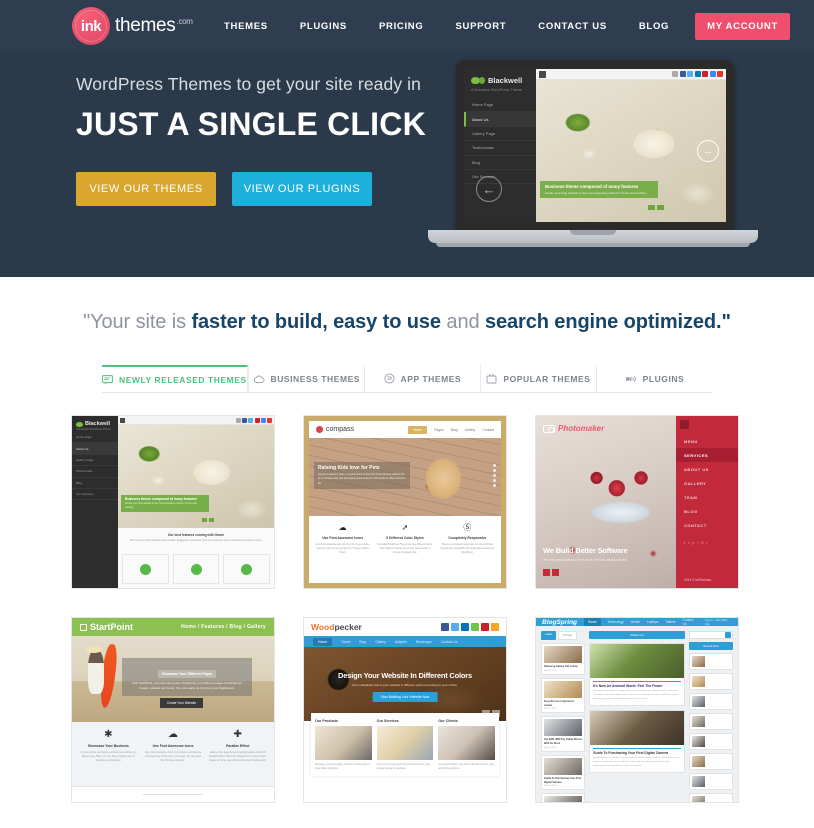 Image resolution: width=814 pixels, height=828 pixels. What do you see at coordinates (654, 26) in the screenshot?
I see `nav-item-blog: BLOG` at bounding box center [654, 26].